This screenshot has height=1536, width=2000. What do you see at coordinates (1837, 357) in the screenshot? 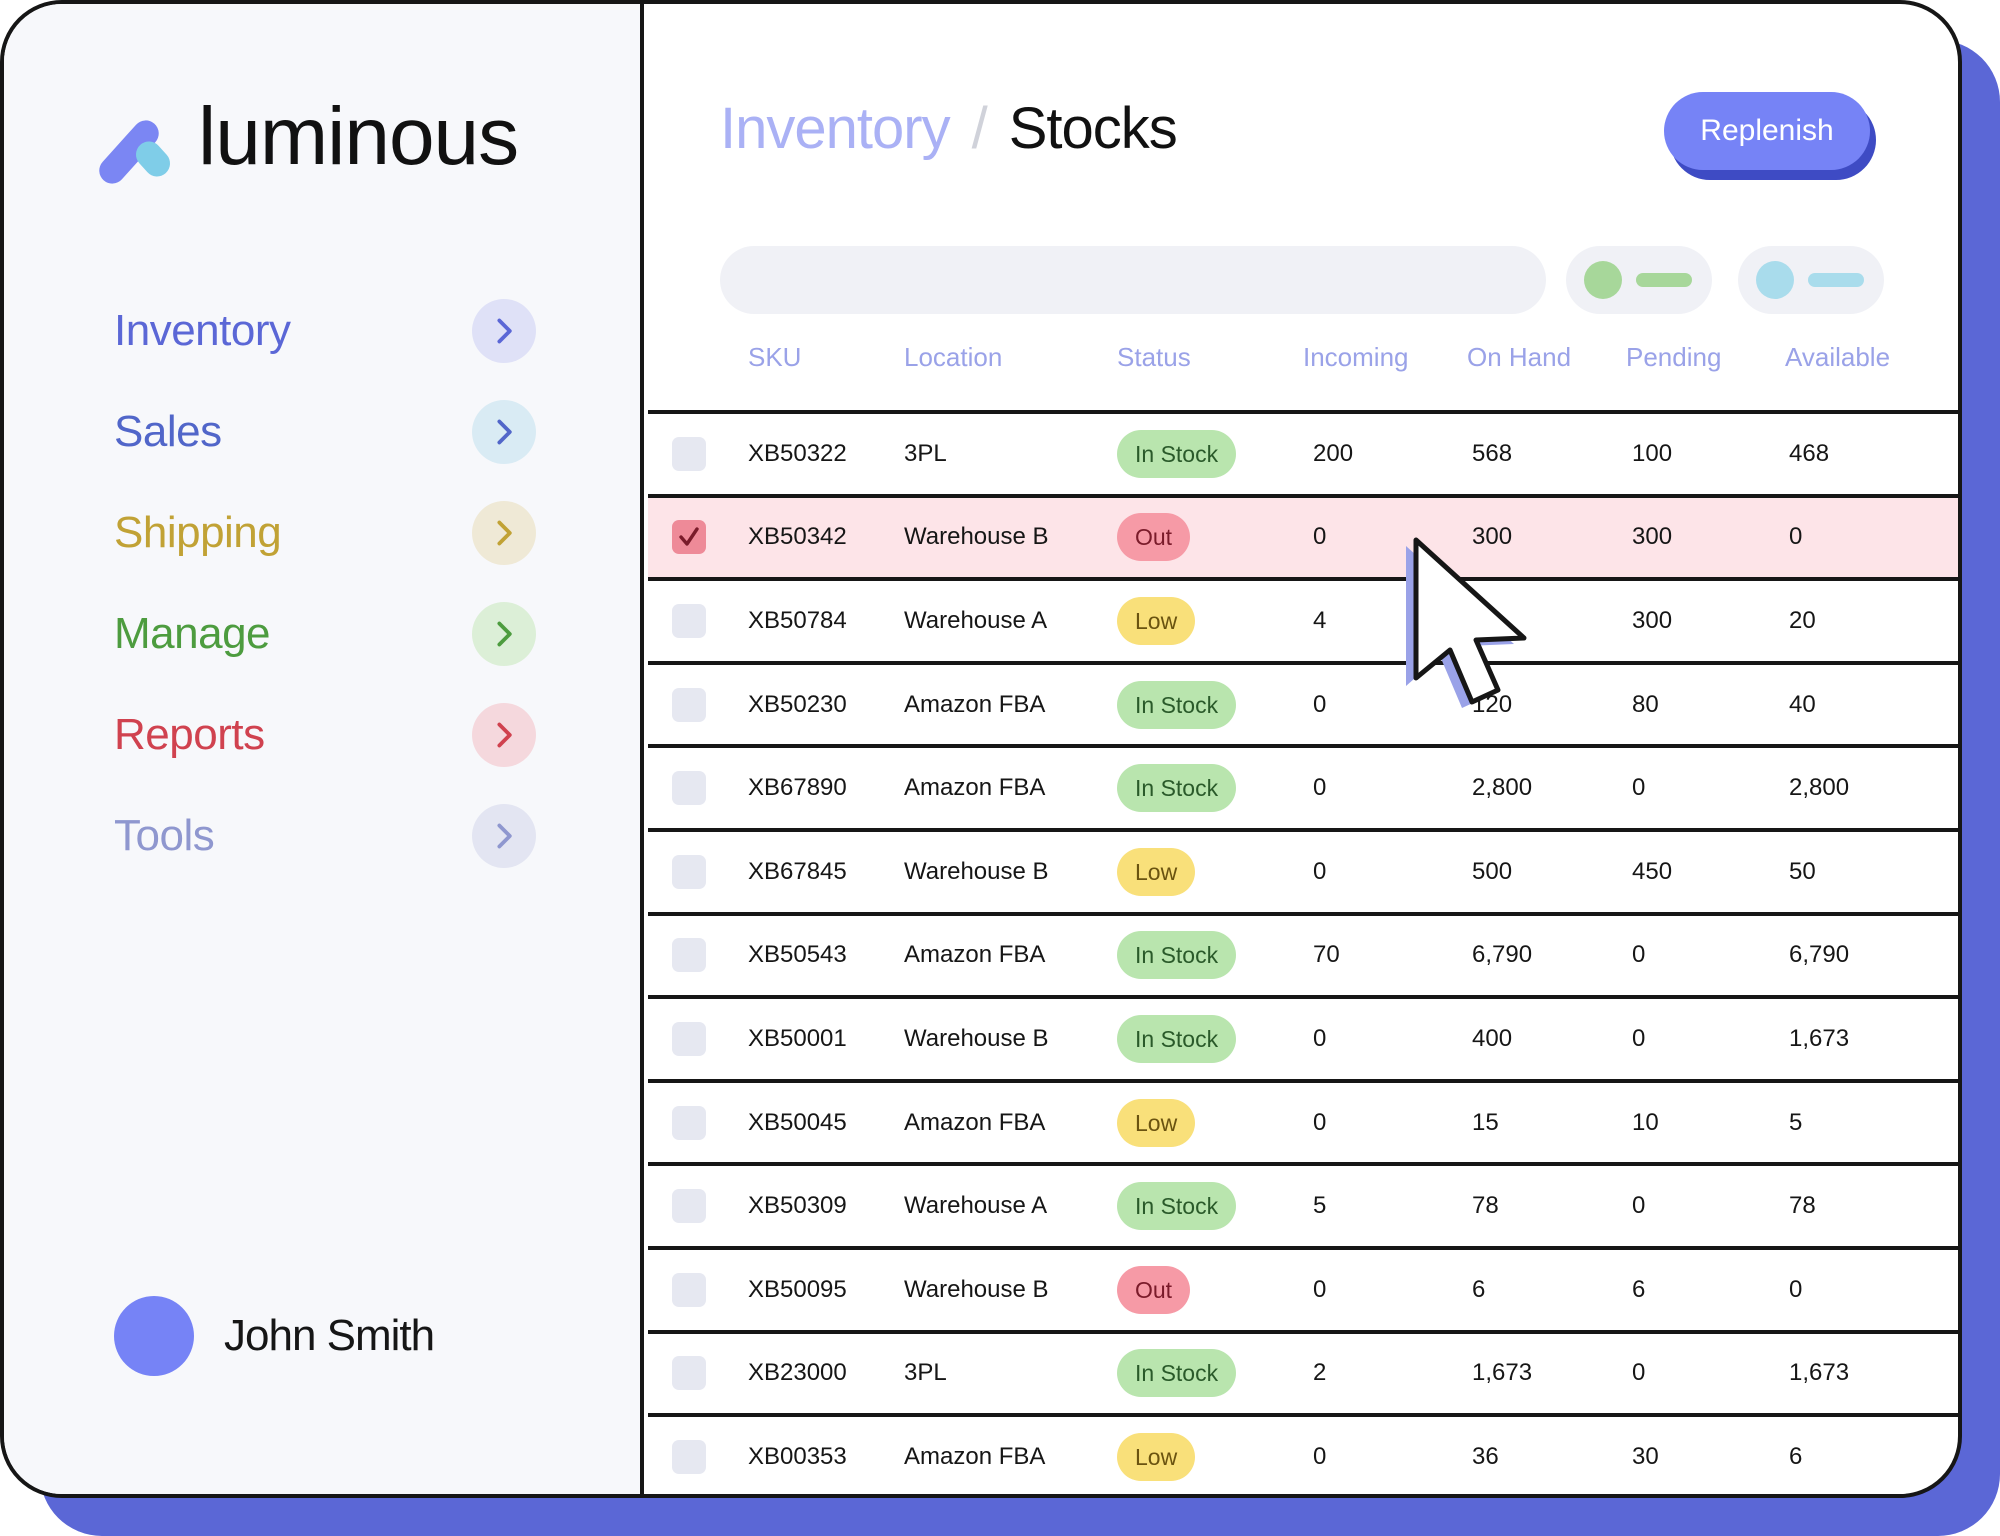
I see `column-header-available: Available` at bounding box center [1837, 357].